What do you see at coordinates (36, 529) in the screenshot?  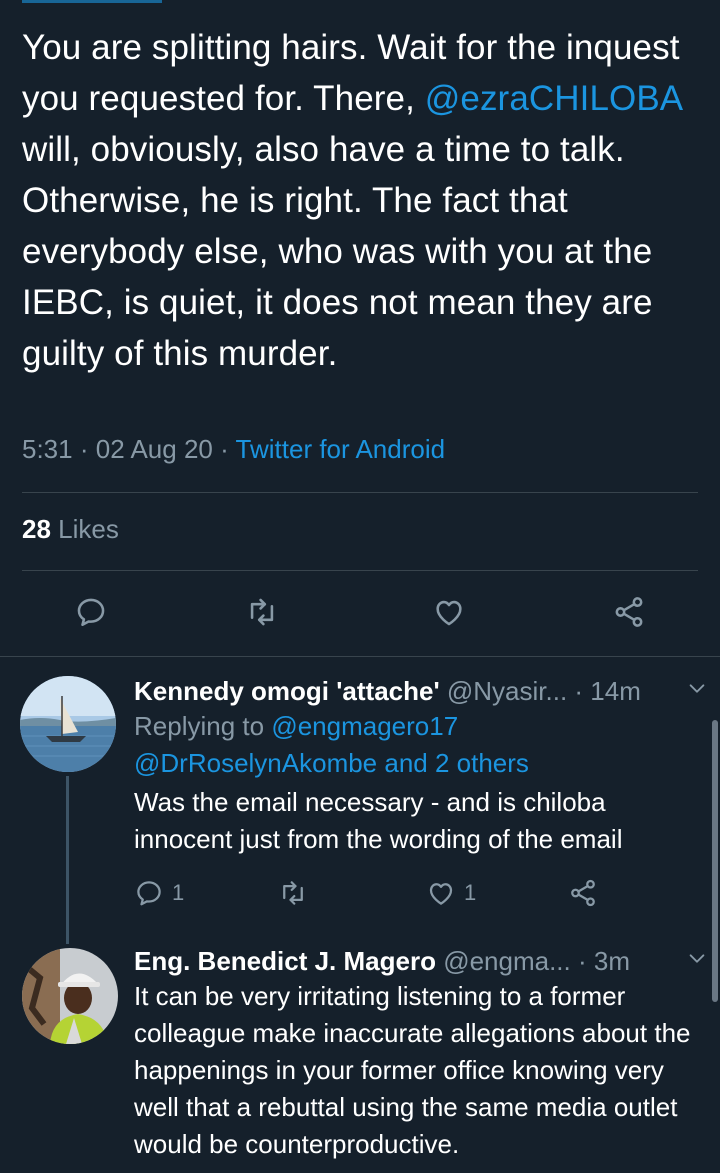 I see `likes-count: 28` at bounding box center [36, 529].